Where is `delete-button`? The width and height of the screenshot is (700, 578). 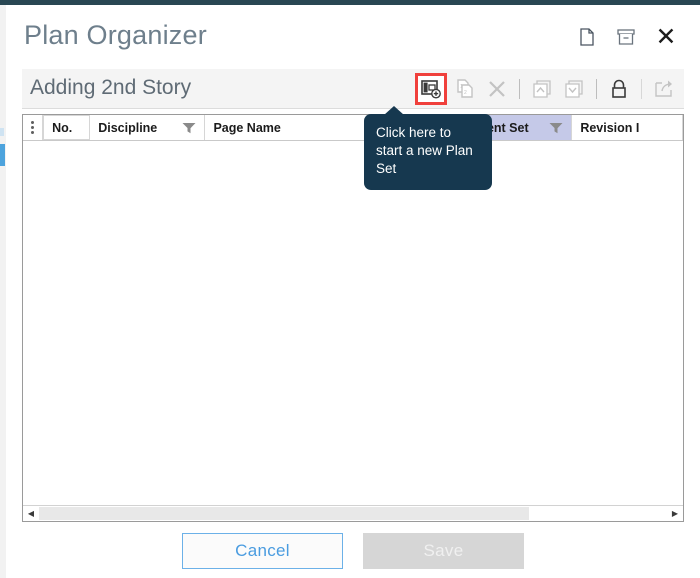
delete-button is located at coordinates (497, 89).